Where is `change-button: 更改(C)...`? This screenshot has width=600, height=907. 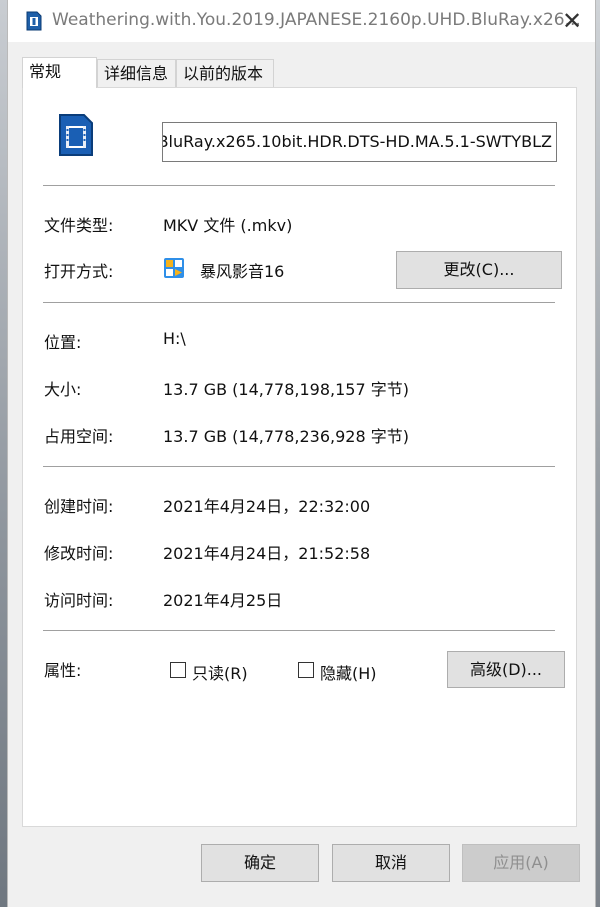
change-button: 更改(C)... is located at coordinates (479, 270).